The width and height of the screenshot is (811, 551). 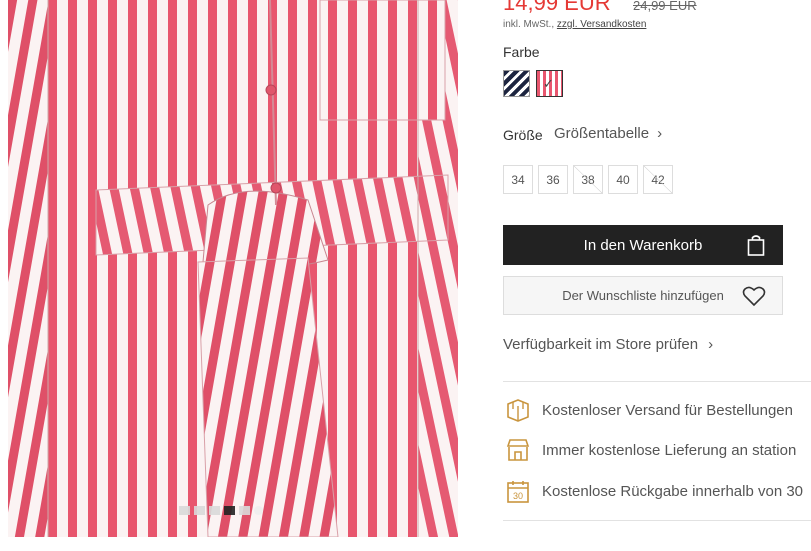 What do you see at coordinates (516, 83) in the screenshot?
I see `color-swatch-navy-stripe` at bounding box center [516, 83].